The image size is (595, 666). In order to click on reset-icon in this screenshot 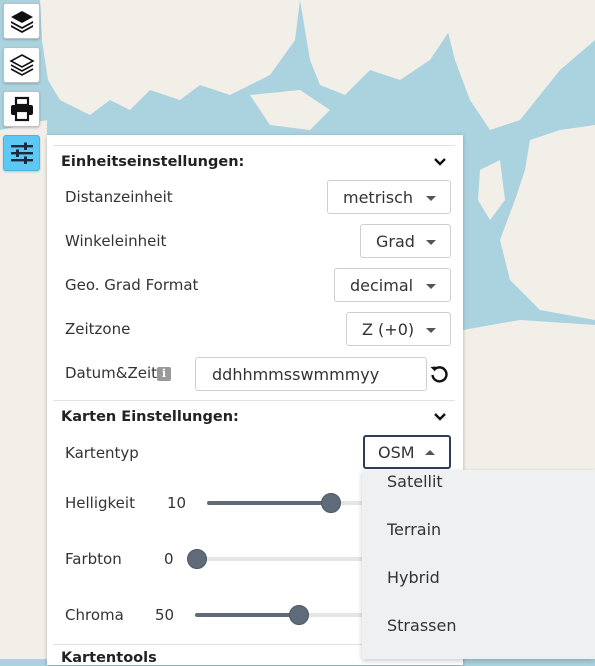, I will do `click(439, 374)`.